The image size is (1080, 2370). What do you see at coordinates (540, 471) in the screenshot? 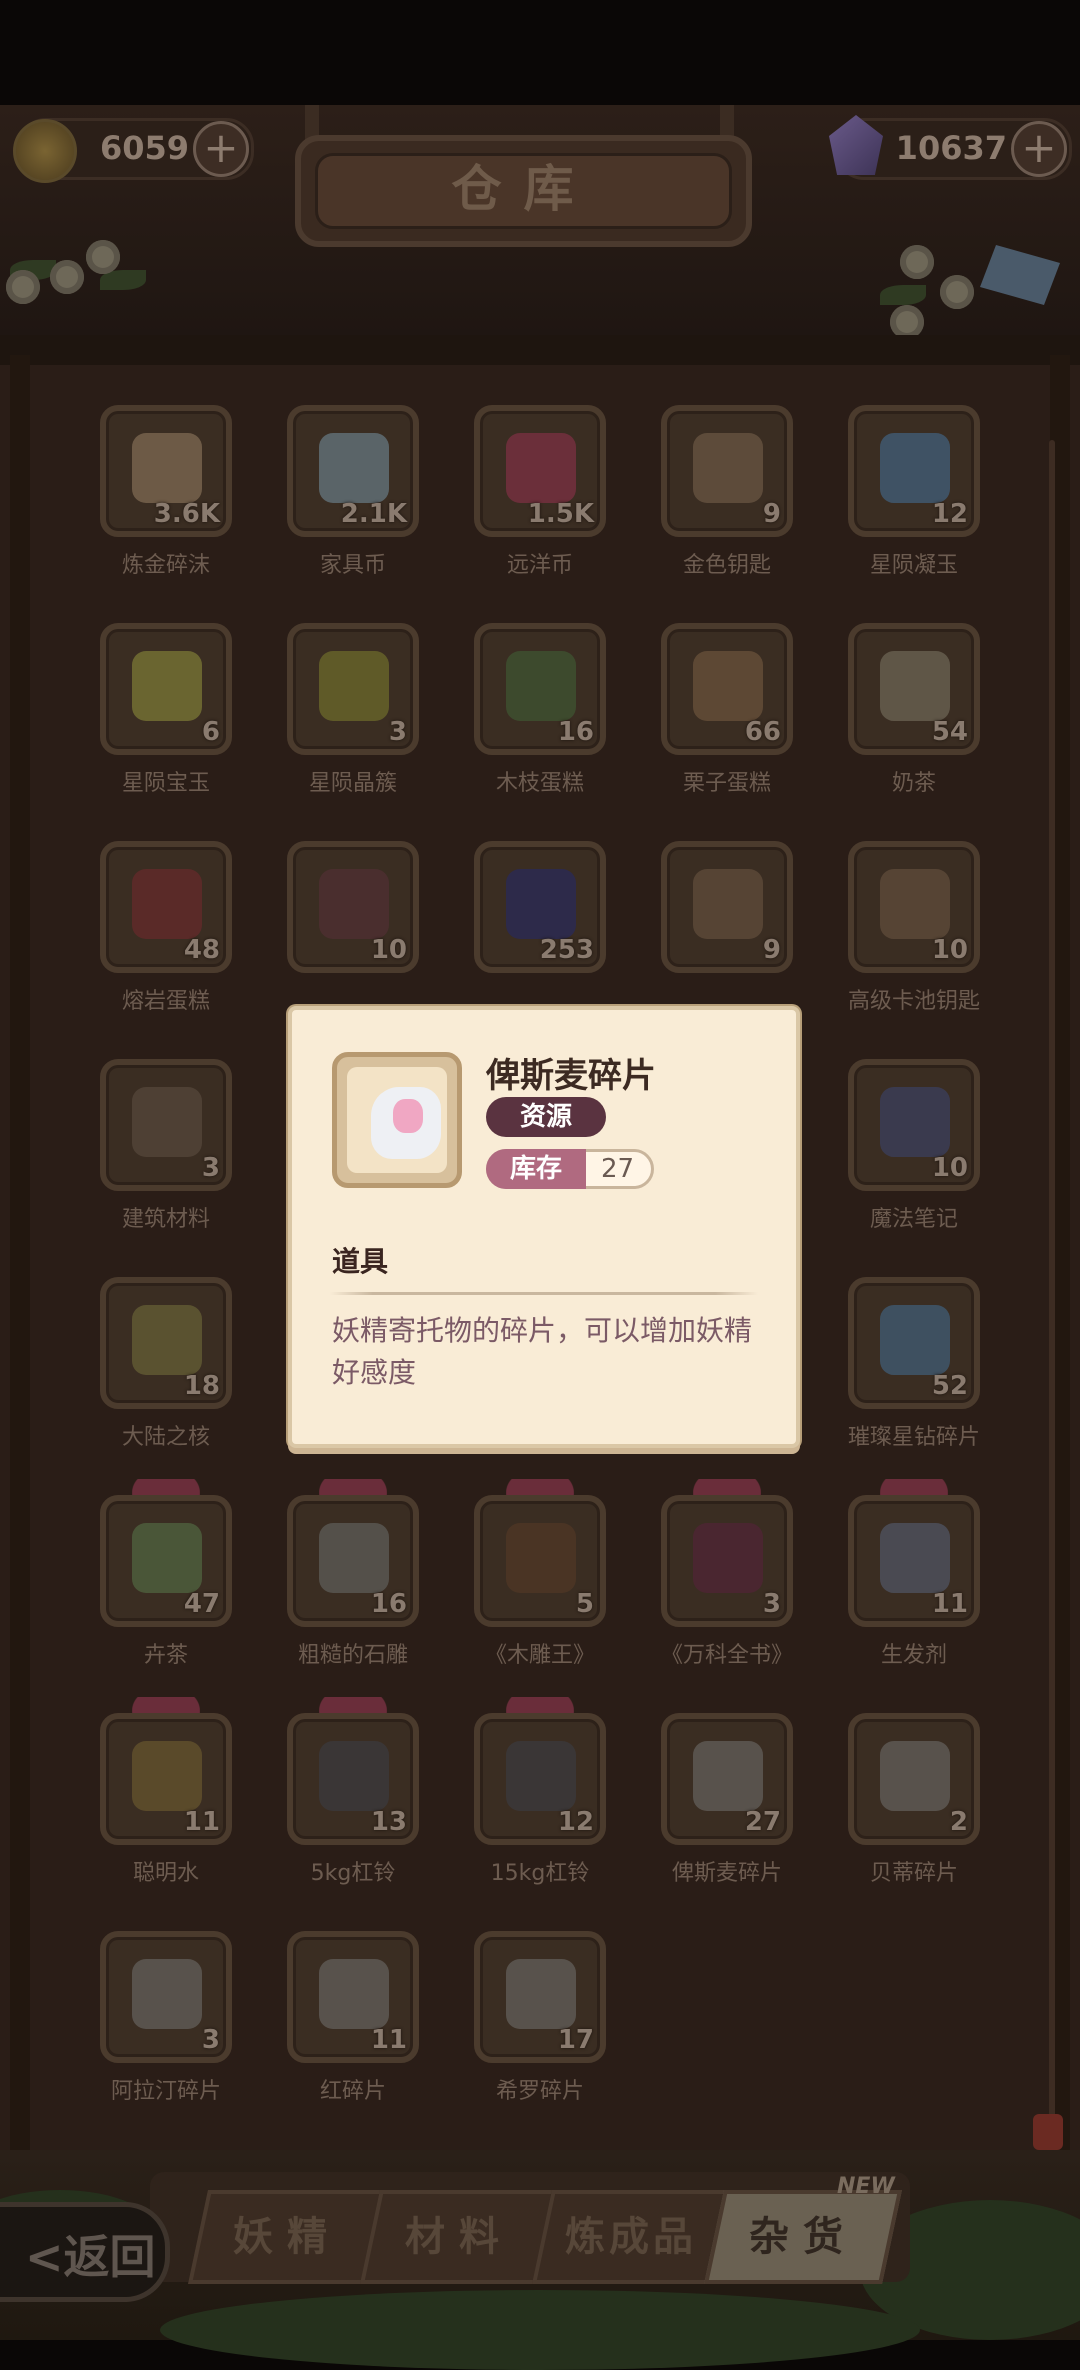
I see `item-slot: 1.5K` at bounding box center [540, 471].